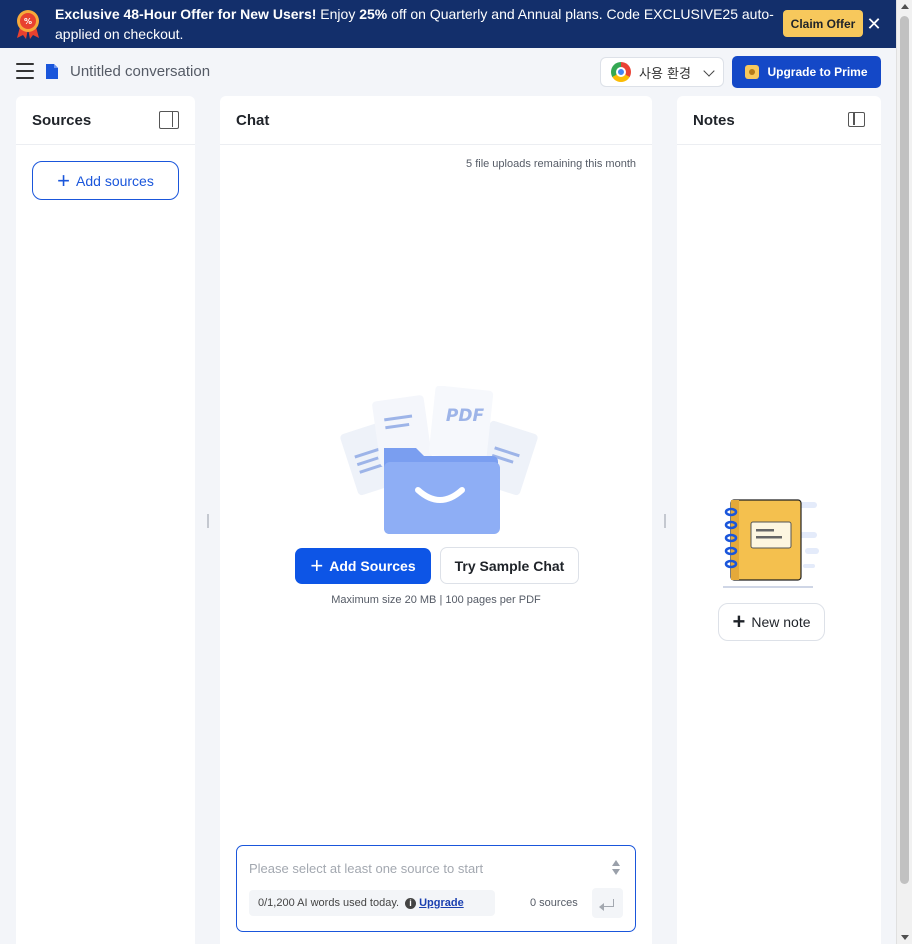  What do you see at coordinates (621, 72) in the screenshot?
I see `chrome-icon` at bounding box center [621, 72].